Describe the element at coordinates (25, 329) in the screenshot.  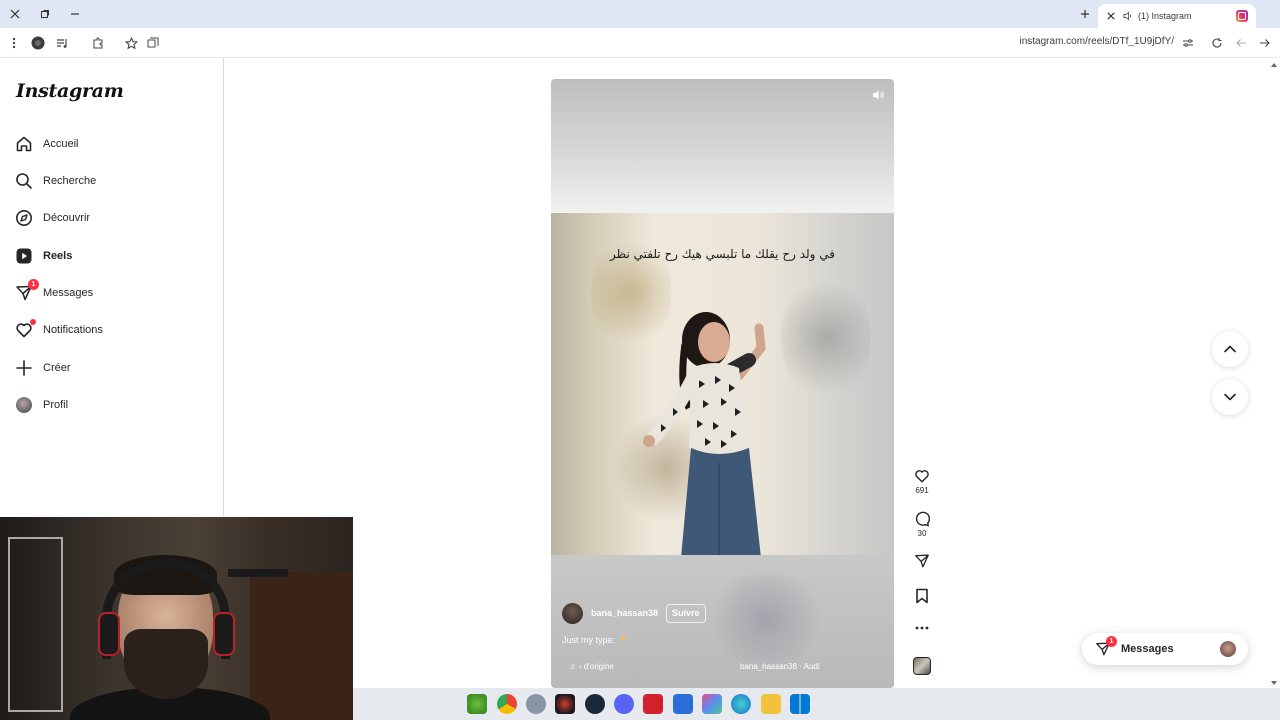
I see `heart-icon` at that location.